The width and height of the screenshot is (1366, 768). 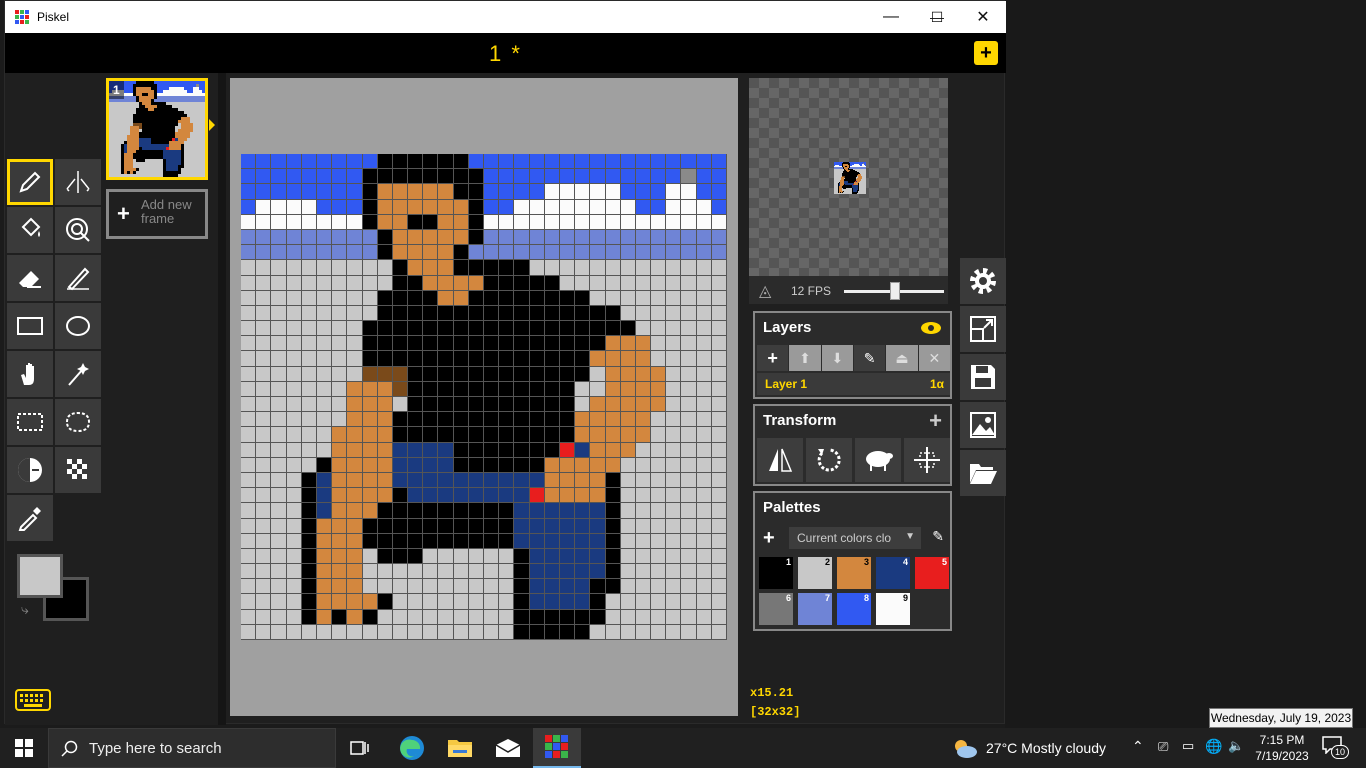 What do you see at coordinates (891, 17) in the screenshot?
I see `minimize-control: —` at bounding box center [891, 17].